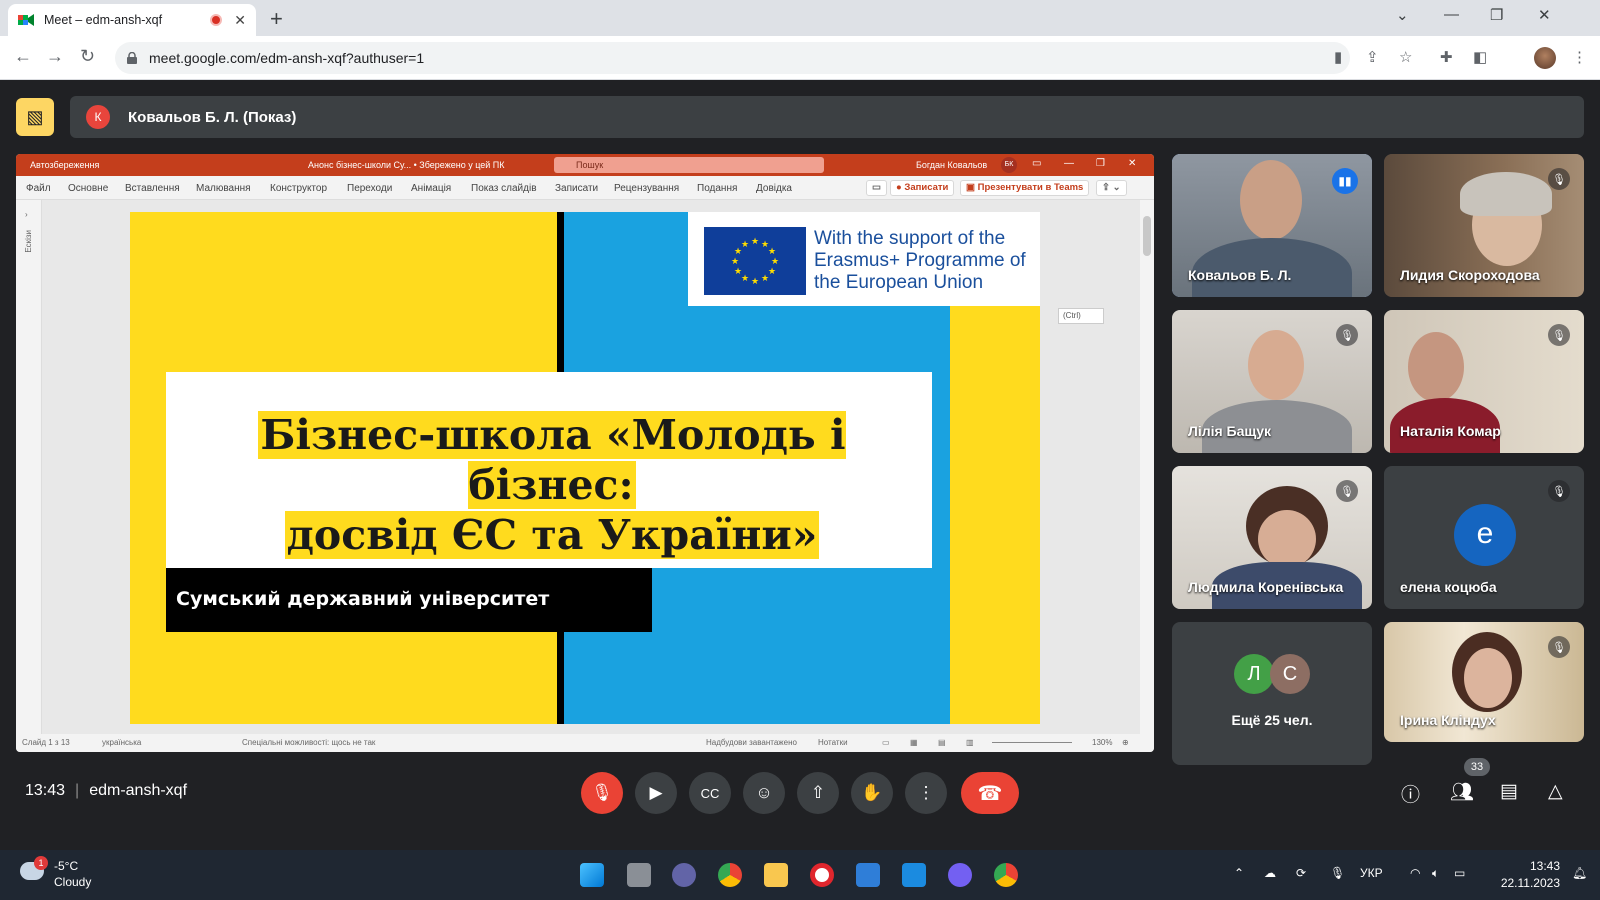 The image size is (1600, 900). What do you see at coordinates (23, 56) in the screenshot?
I see `back-button: ←` at bounding box center [23, 56].